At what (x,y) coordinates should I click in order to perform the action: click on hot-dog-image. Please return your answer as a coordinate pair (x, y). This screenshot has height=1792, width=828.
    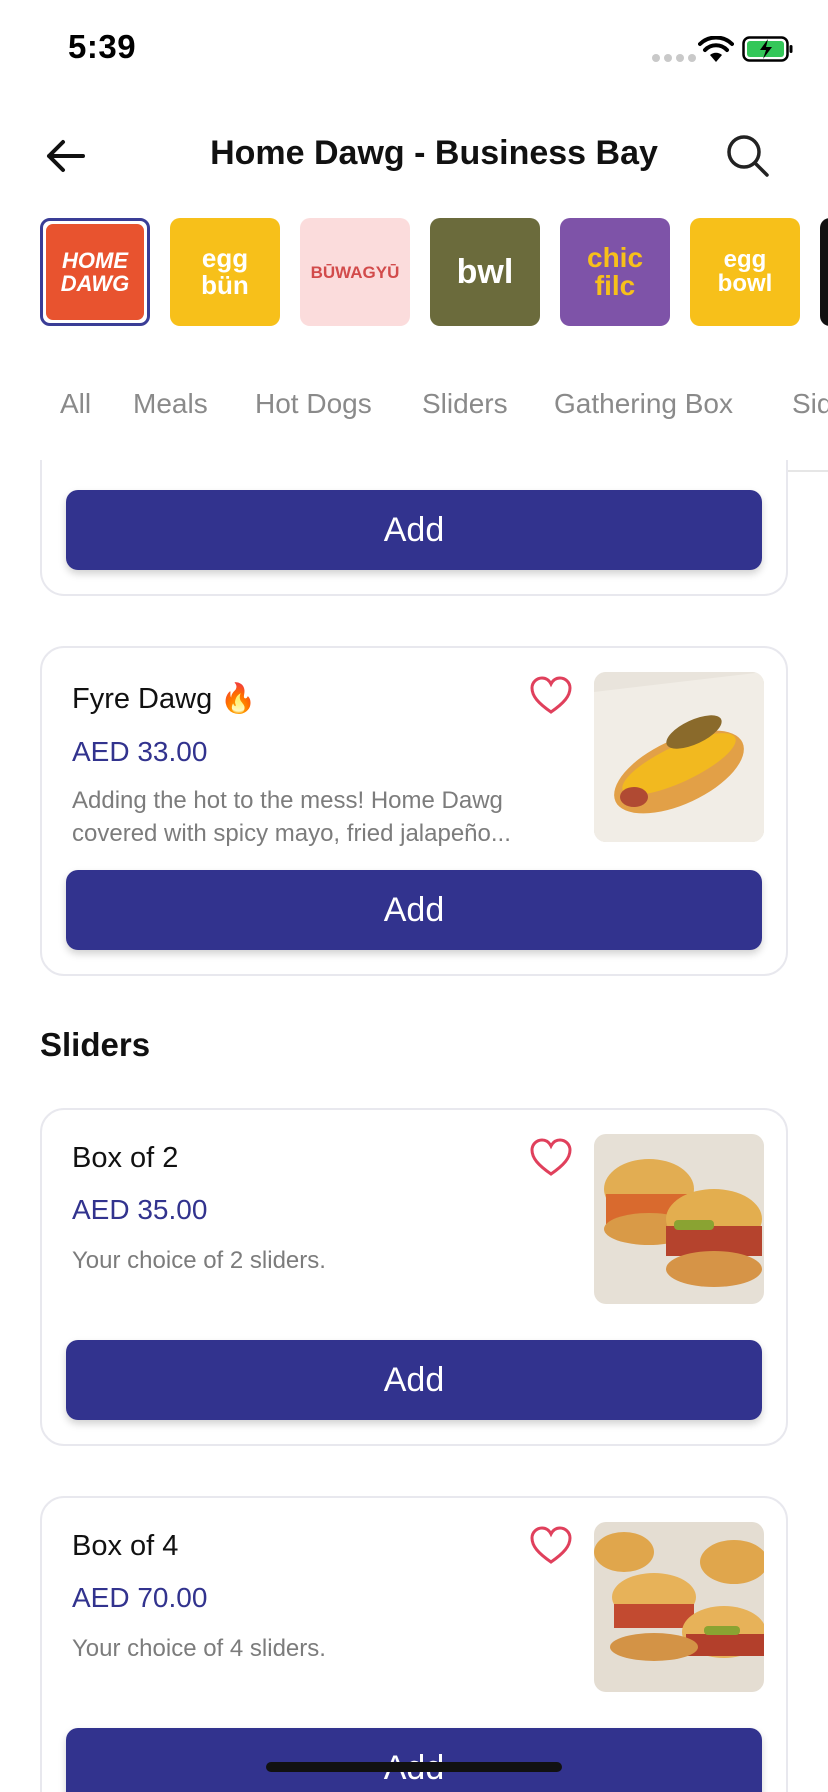
    Looking at the image, I should click on (679, 757).